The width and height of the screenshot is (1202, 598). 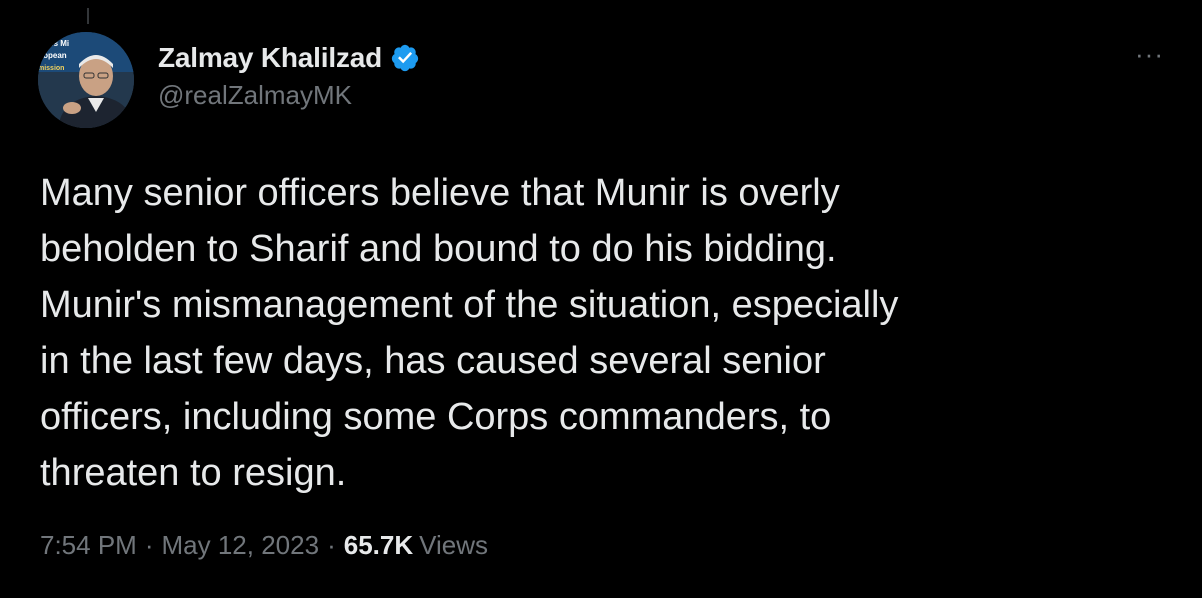 I want to click on profile-photo-icon: ates Mi ropean mission, so click(x=86, y=80).